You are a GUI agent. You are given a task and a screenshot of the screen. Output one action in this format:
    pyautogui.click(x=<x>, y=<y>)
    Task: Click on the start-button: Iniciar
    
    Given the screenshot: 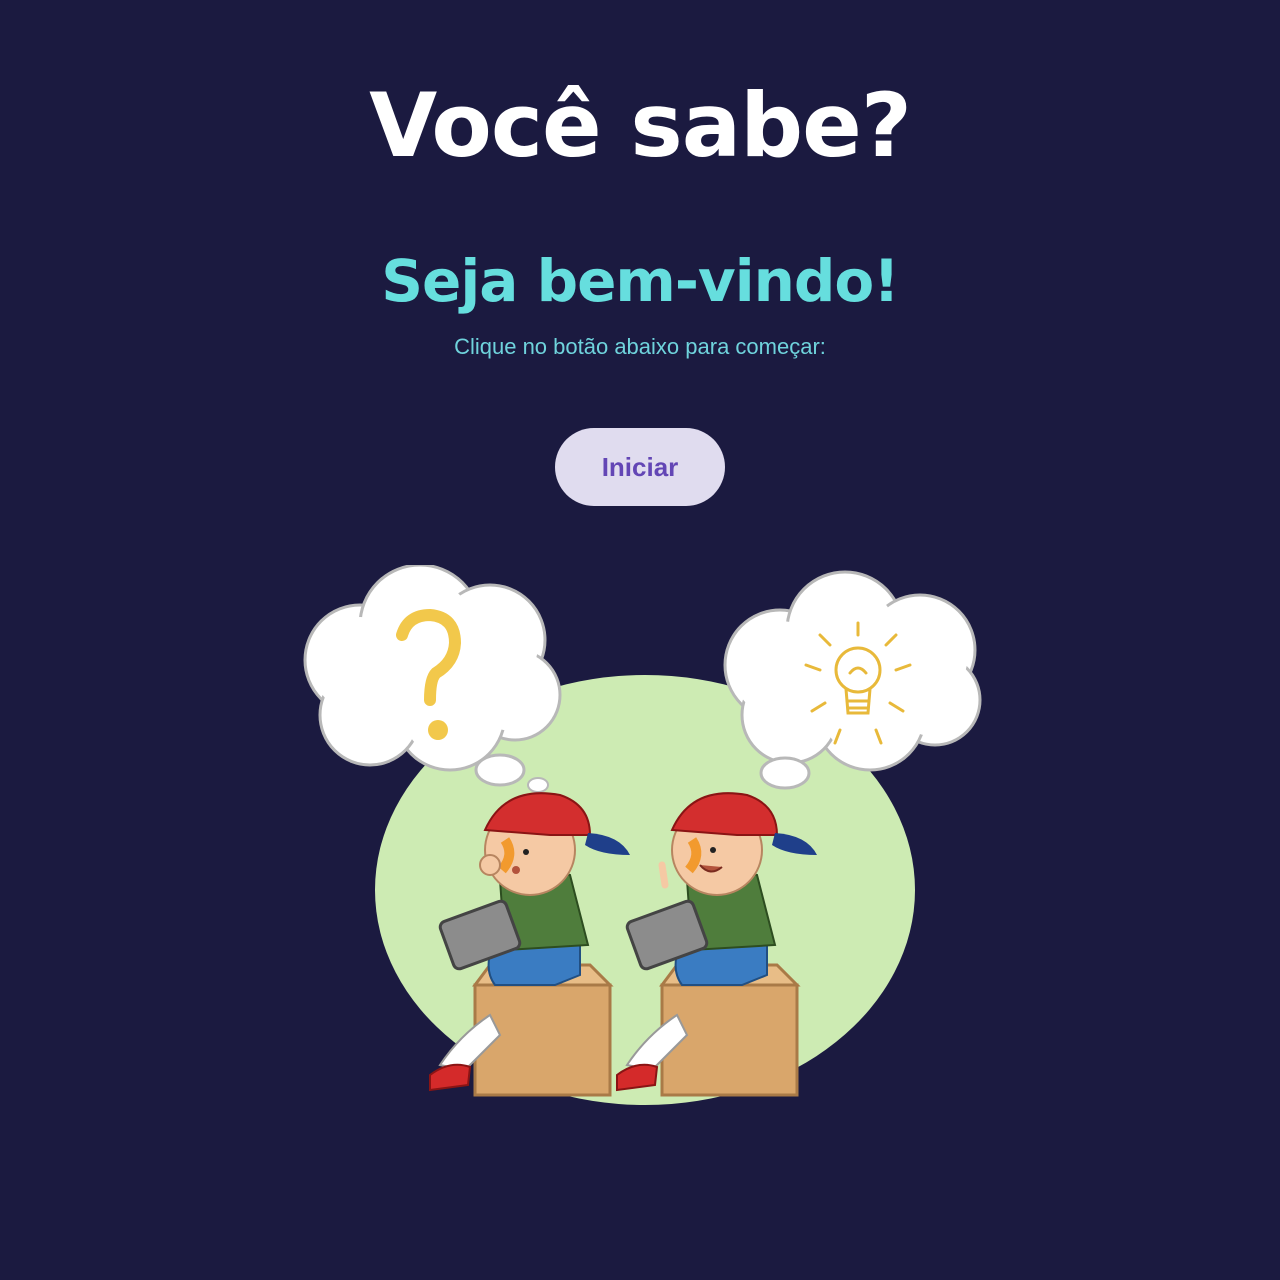 What is the action you would take?
    pyautogui.click(x=640, y=467)
    